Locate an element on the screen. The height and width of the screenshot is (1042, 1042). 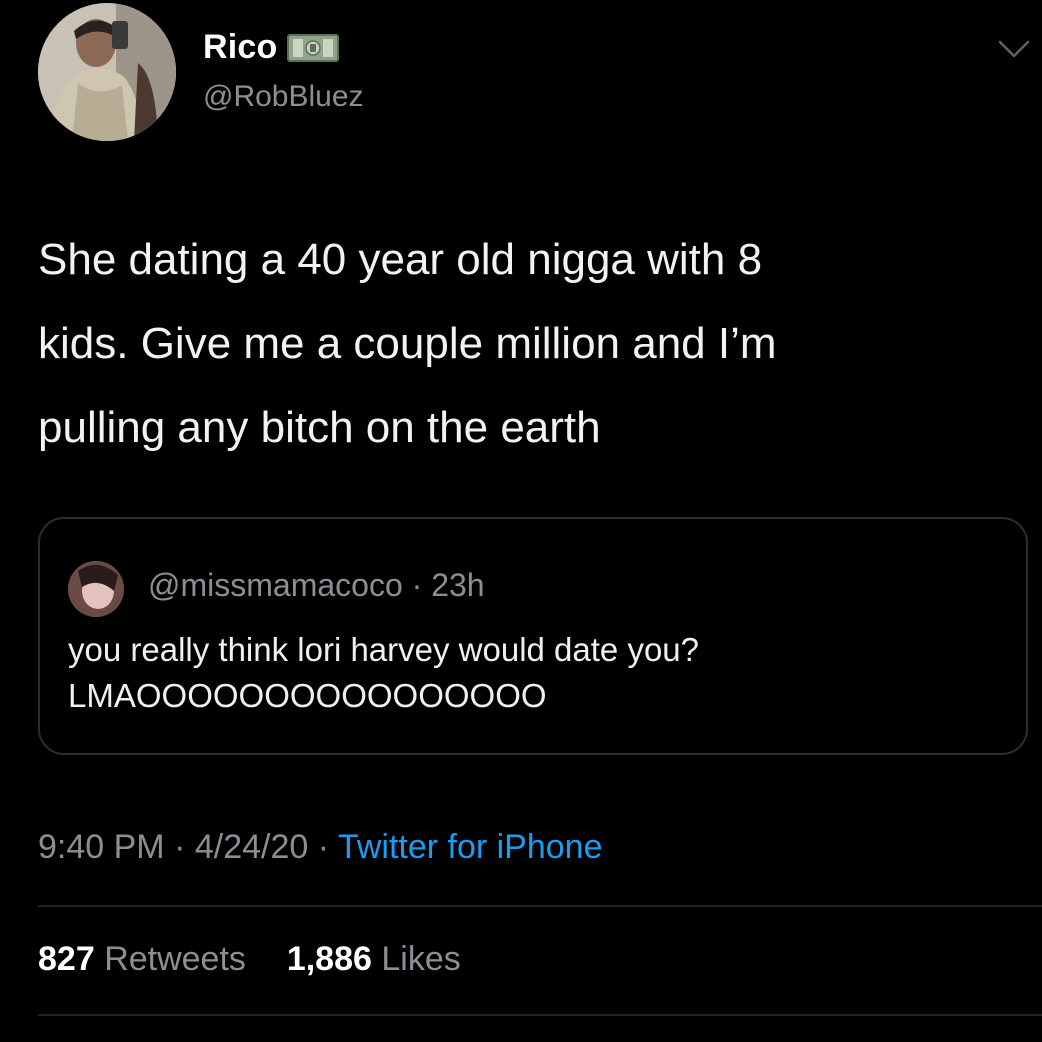
likes-count: 1,886 is located at coordinates (329, 959).